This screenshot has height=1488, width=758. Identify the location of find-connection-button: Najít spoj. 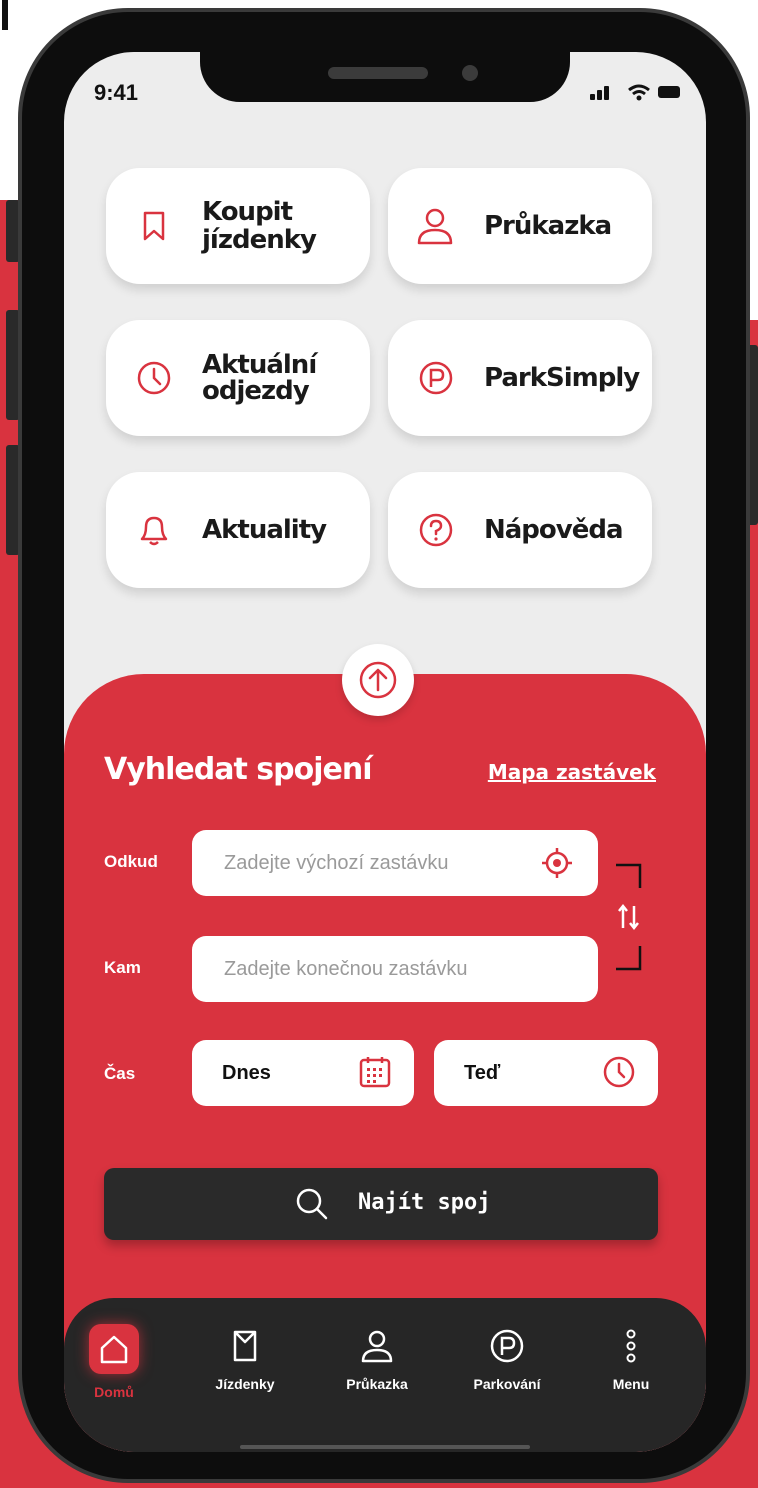
(381, 1204).